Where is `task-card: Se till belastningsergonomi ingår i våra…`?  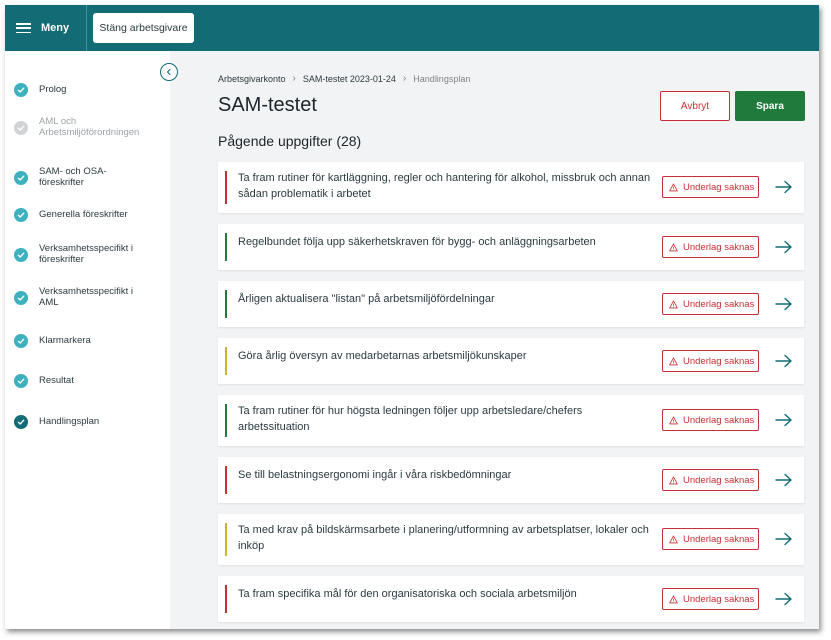 task-card: Se till belastningsergonomi ingår i våra… is located at coordinates (511, 480).